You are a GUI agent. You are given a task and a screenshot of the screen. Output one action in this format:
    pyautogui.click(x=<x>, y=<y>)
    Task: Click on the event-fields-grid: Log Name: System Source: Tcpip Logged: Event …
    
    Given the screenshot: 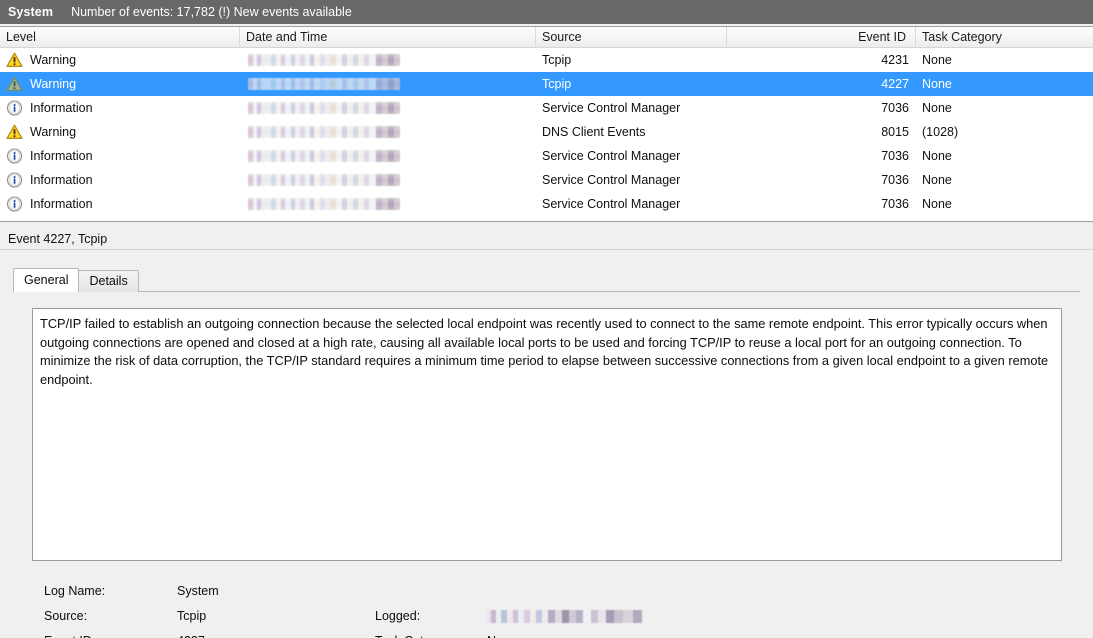 What is the action you would take?
    pyautogui.click(x=547, y=608)
    